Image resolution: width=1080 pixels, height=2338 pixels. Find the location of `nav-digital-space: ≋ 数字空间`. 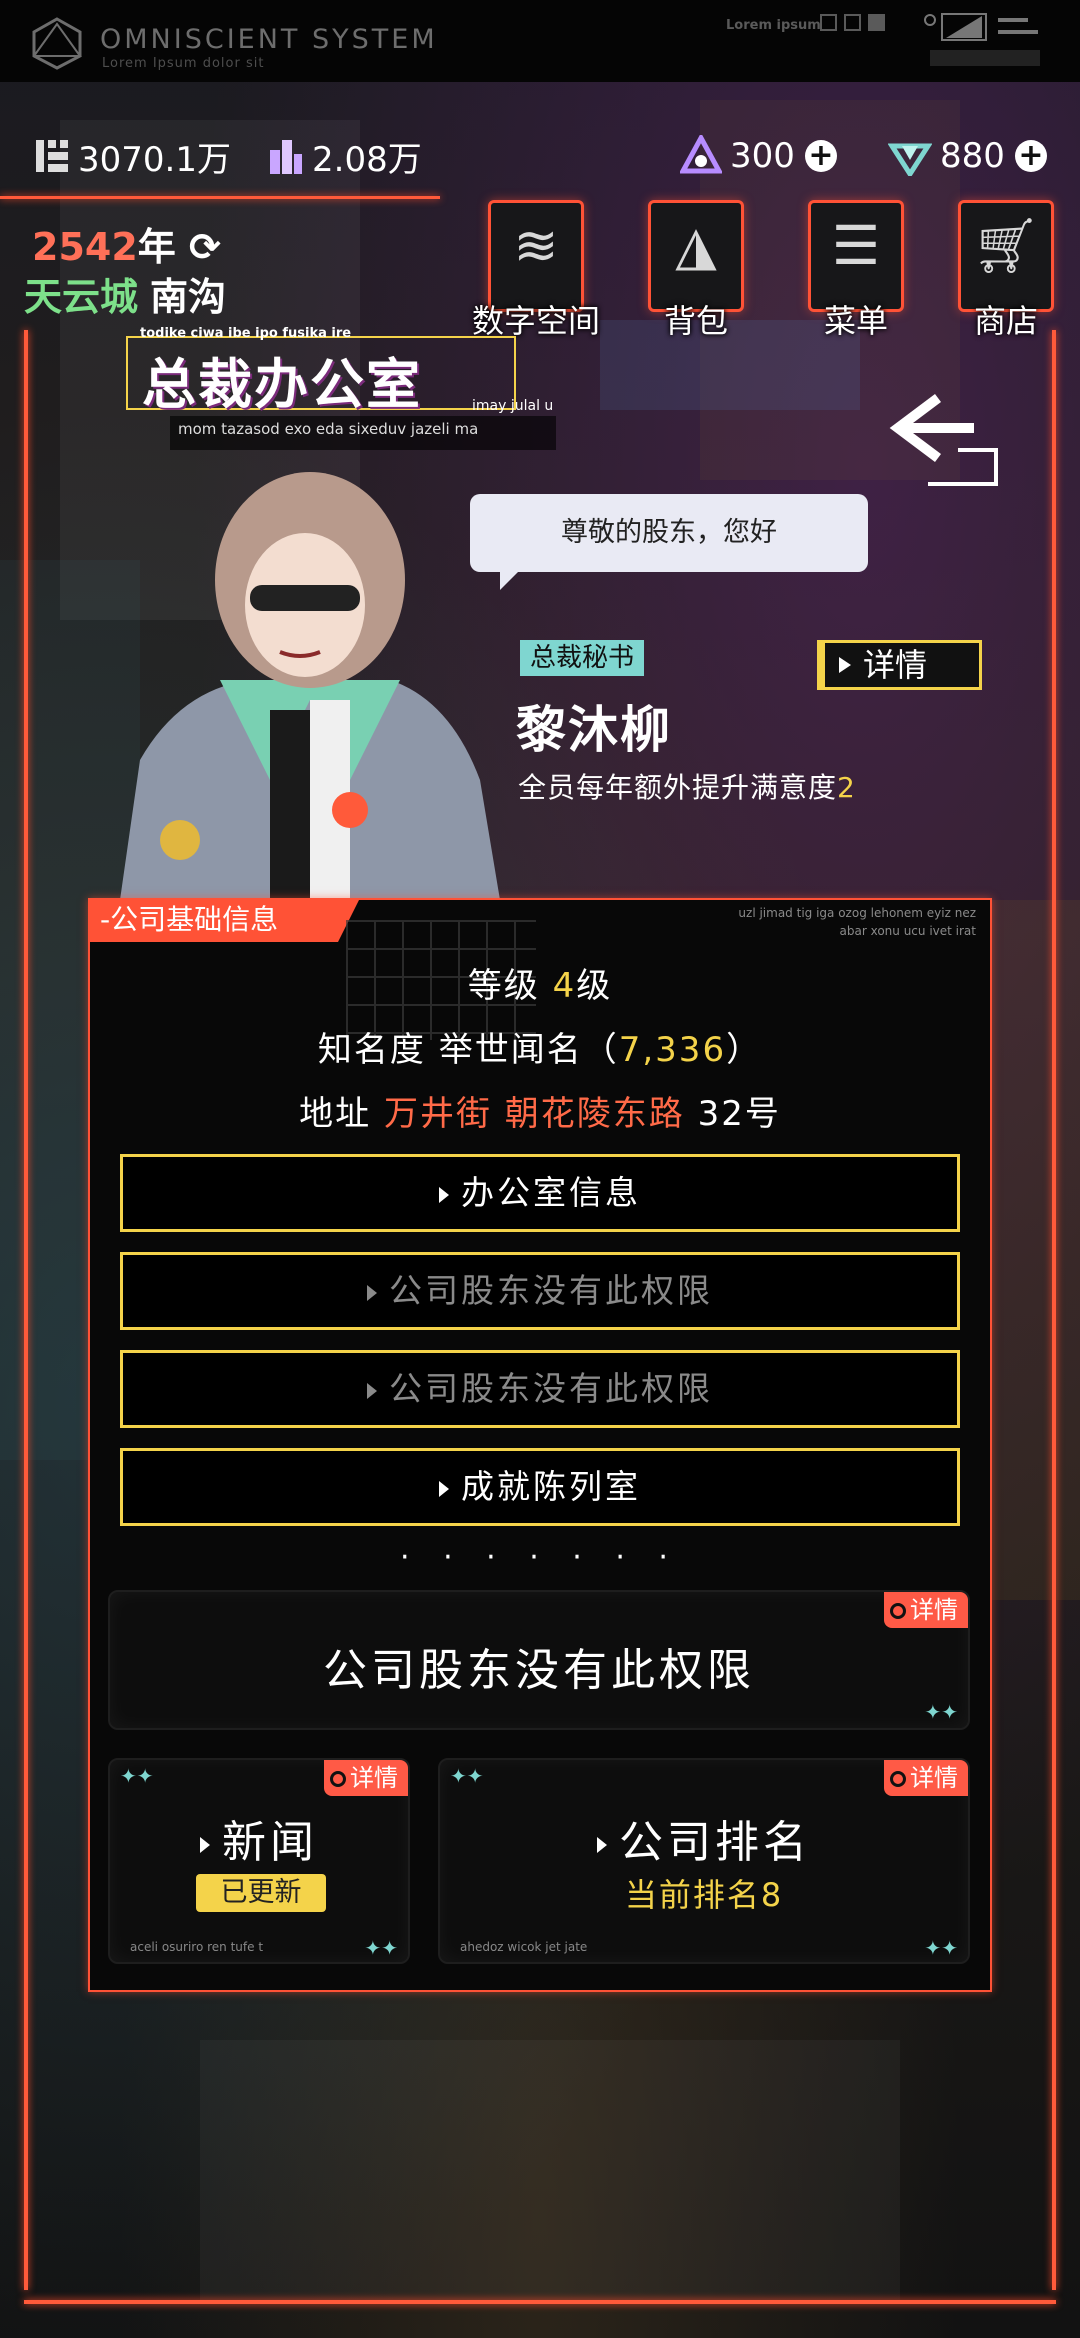

nav-digital-space: ≋ 数字空间 is located at coordinates (536, 270).